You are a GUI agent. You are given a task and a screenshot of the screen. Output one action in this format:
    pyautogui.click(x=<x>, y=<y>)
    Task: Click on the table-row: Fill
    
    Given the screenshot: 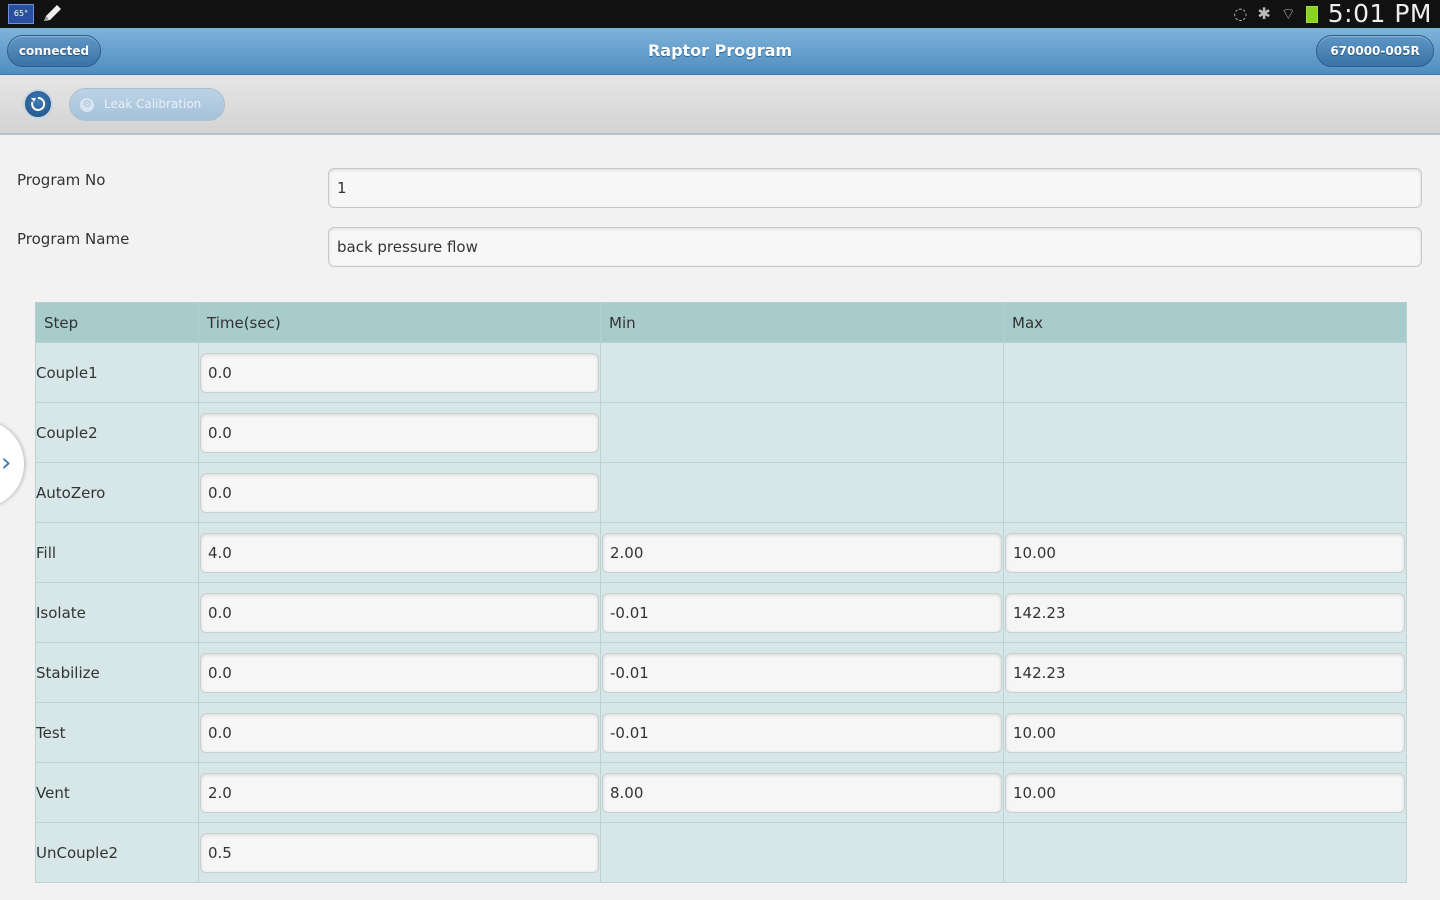 What is the action you would take?
    pyautogui.click(x=721, y=552)
    